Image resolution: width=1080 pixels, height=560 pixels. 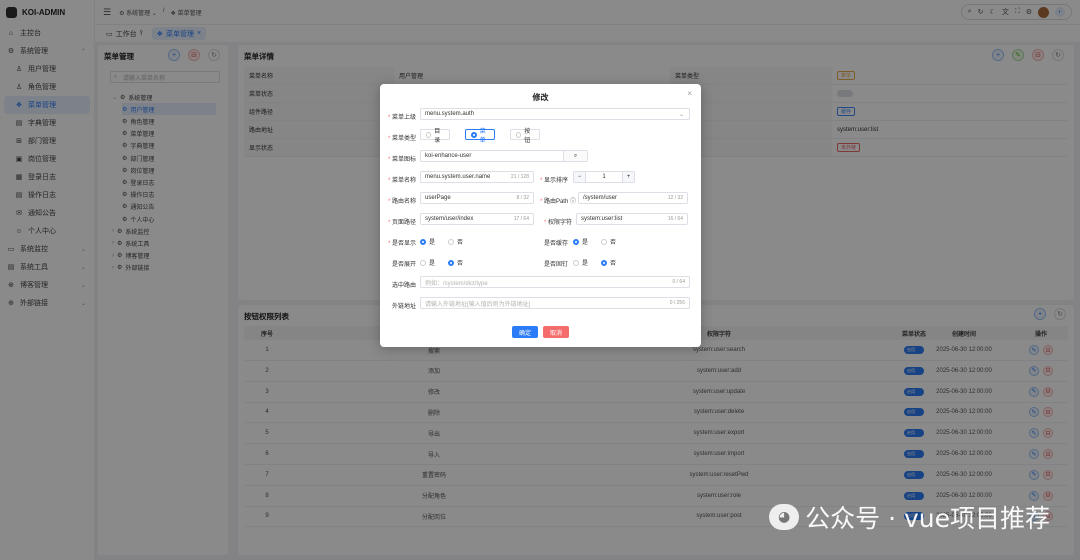 I want to click on type-option-directory: 目录, so click(x=435, y=136).